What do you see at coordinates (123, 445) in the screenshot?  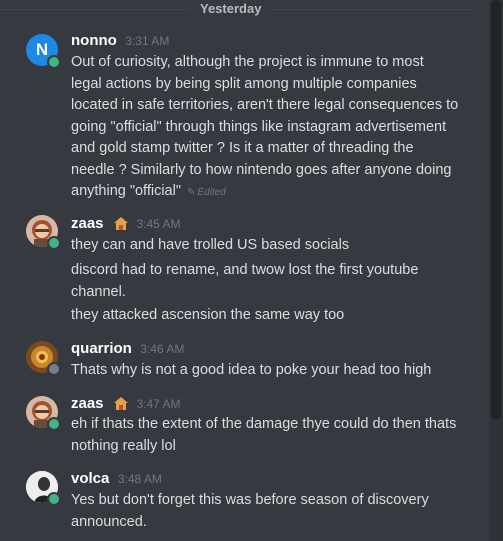 I see `message-line: nothing really lol` at bounding box center [123, 445].